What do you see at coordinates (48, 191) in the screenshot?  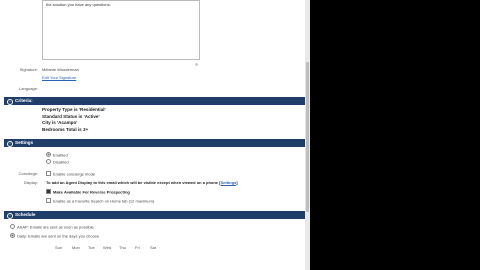 I see `reverse-prospecting-checkbox` at bounding box center [48, 191].